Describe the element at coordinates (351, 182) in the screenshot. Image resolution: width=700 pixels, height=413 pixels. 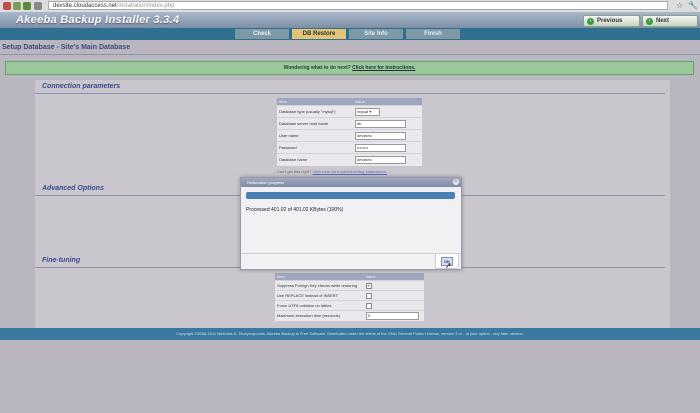
I see `dialog-title: Restoration progress` at that location.